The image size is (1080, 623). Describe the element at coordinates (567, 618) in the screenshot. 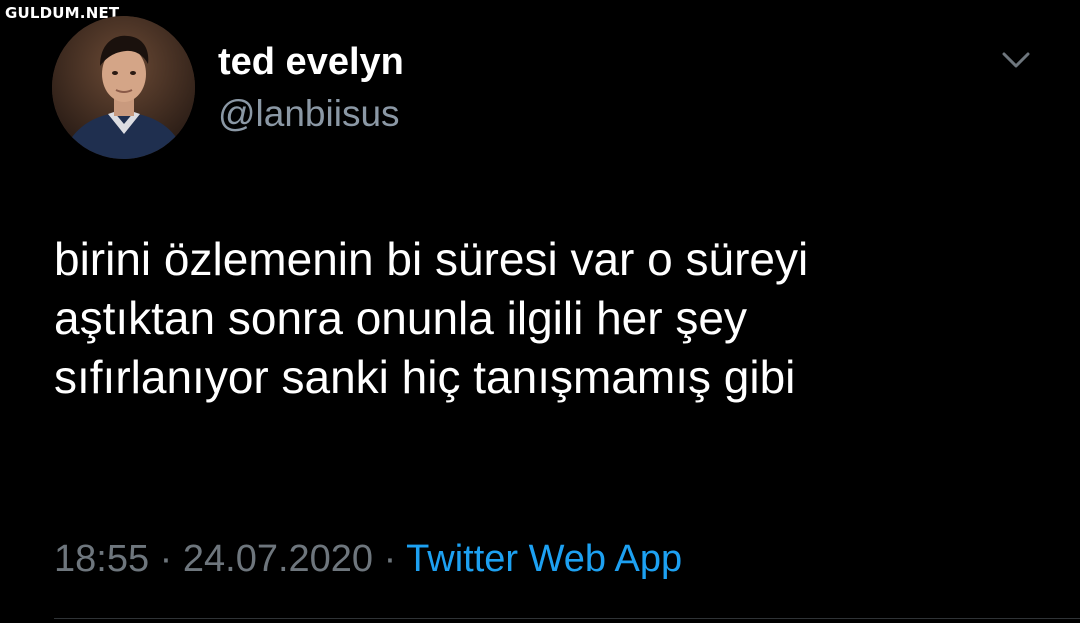

I see `divider` at that location.